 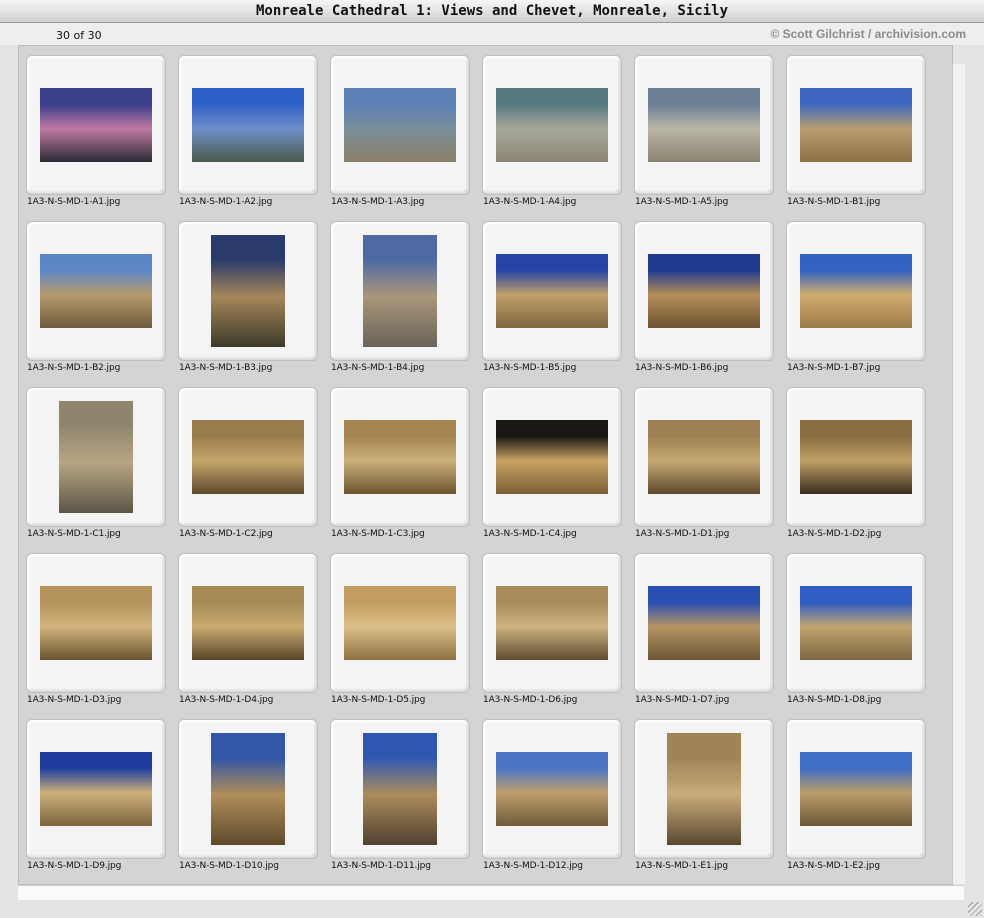 I want to click on thumbnail-item: 1A3-N-S-MD-1-B3.jpg, so click(x=248, y=304).